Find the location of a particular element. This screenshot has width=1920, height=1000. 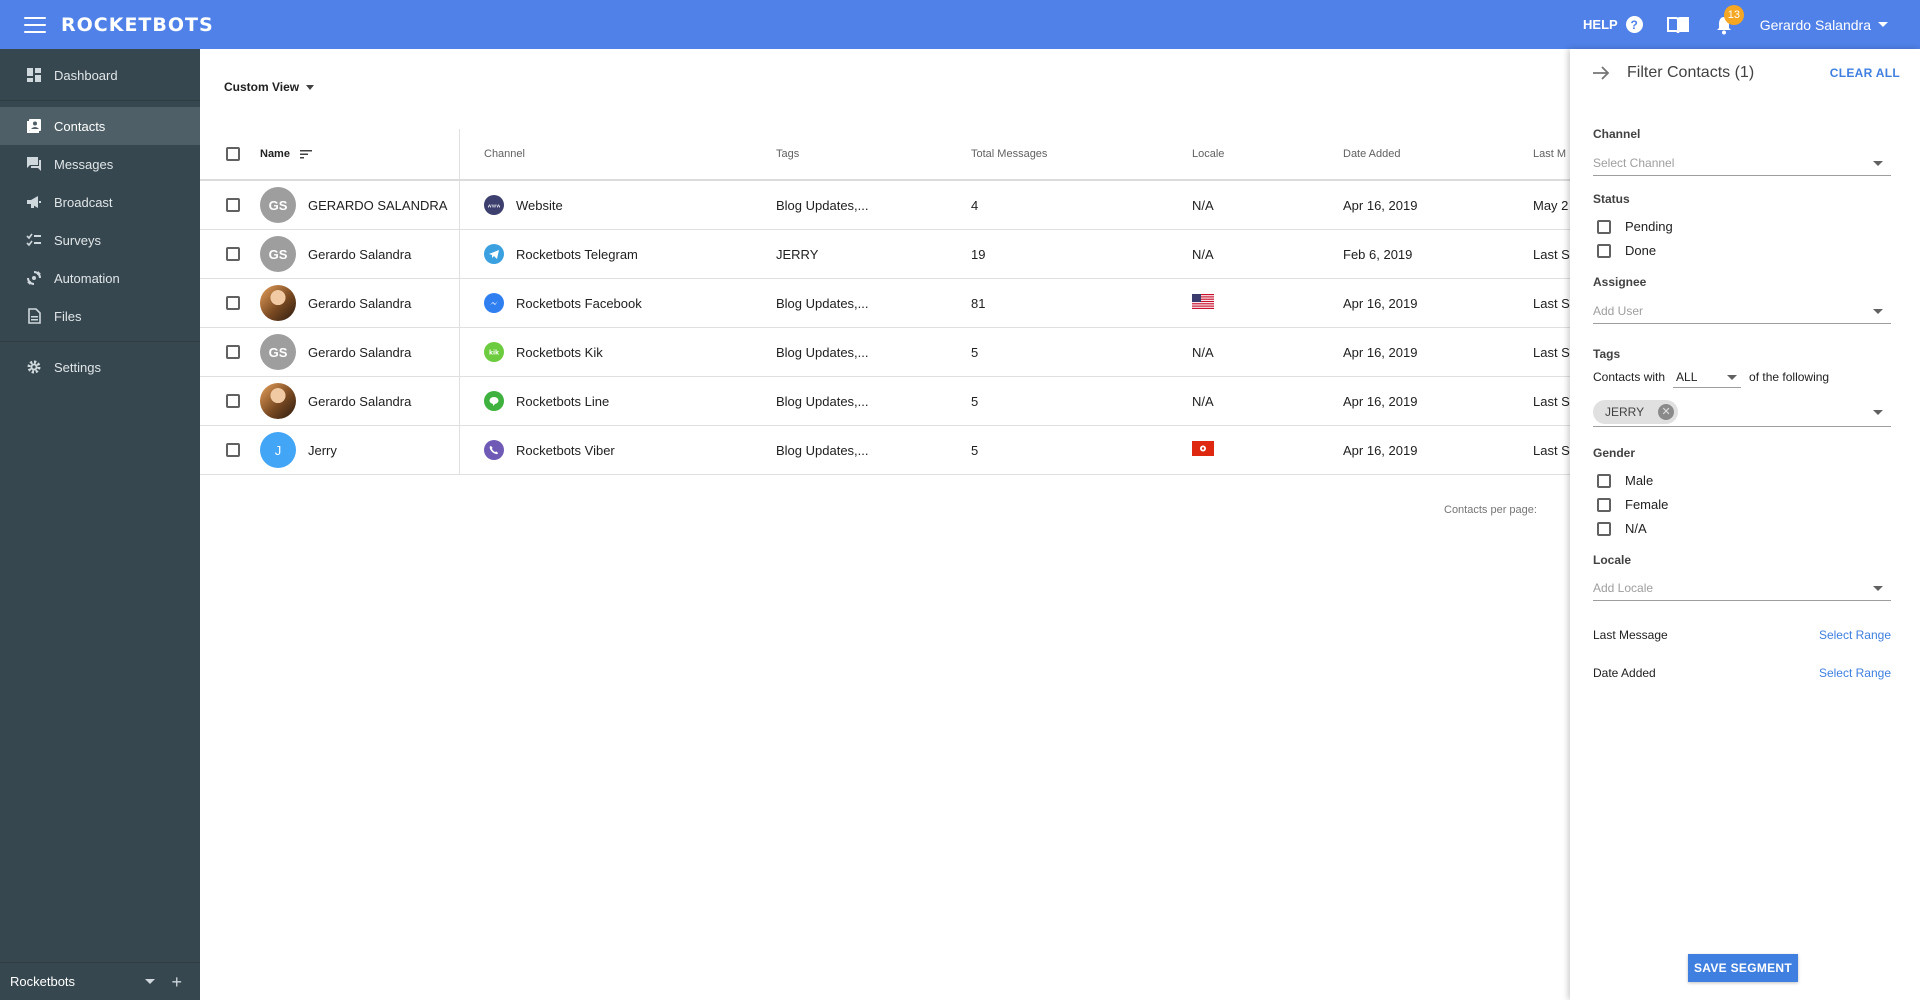

select-all-checkbox is located at coordinates (233, 154).